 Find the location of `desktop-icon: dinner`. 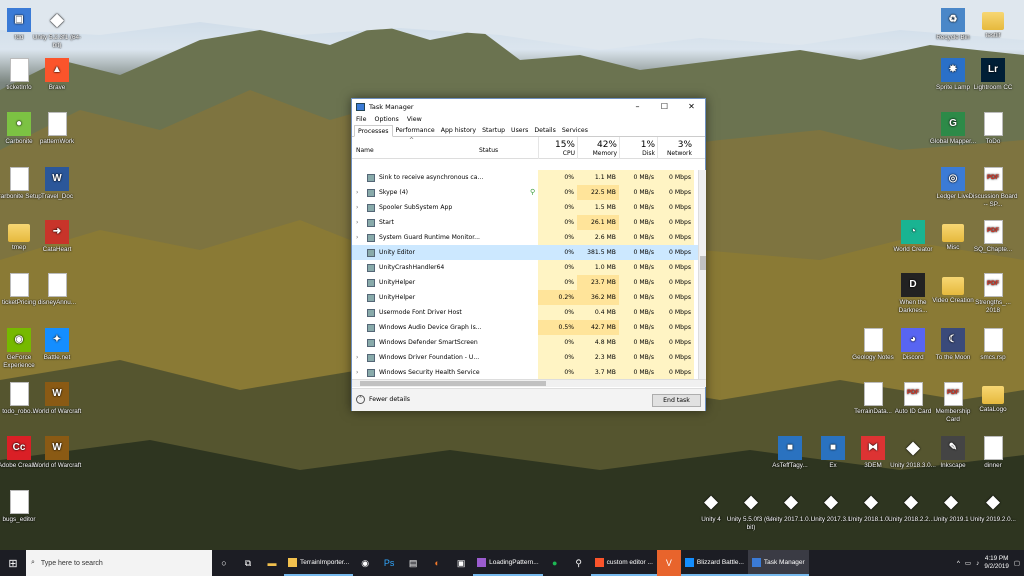

desktop-icon: dinner is located at coordinates (993, 453).